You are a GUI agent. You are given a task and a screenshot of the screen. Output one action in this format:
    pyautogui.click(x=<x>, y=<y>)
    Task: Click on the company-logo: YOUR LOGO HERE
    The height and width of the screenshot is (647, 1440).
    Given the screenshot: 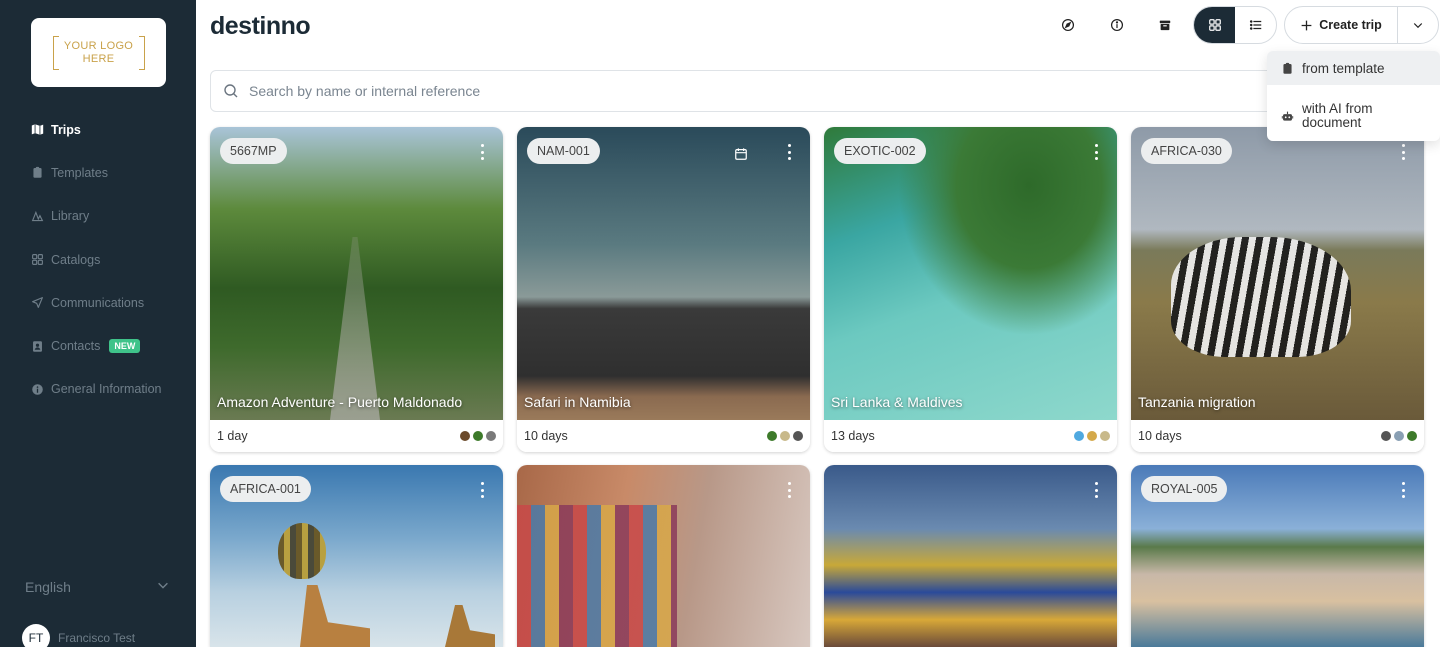 What is the action you would take?
    pyautogui.click(x=98, y=52)
    